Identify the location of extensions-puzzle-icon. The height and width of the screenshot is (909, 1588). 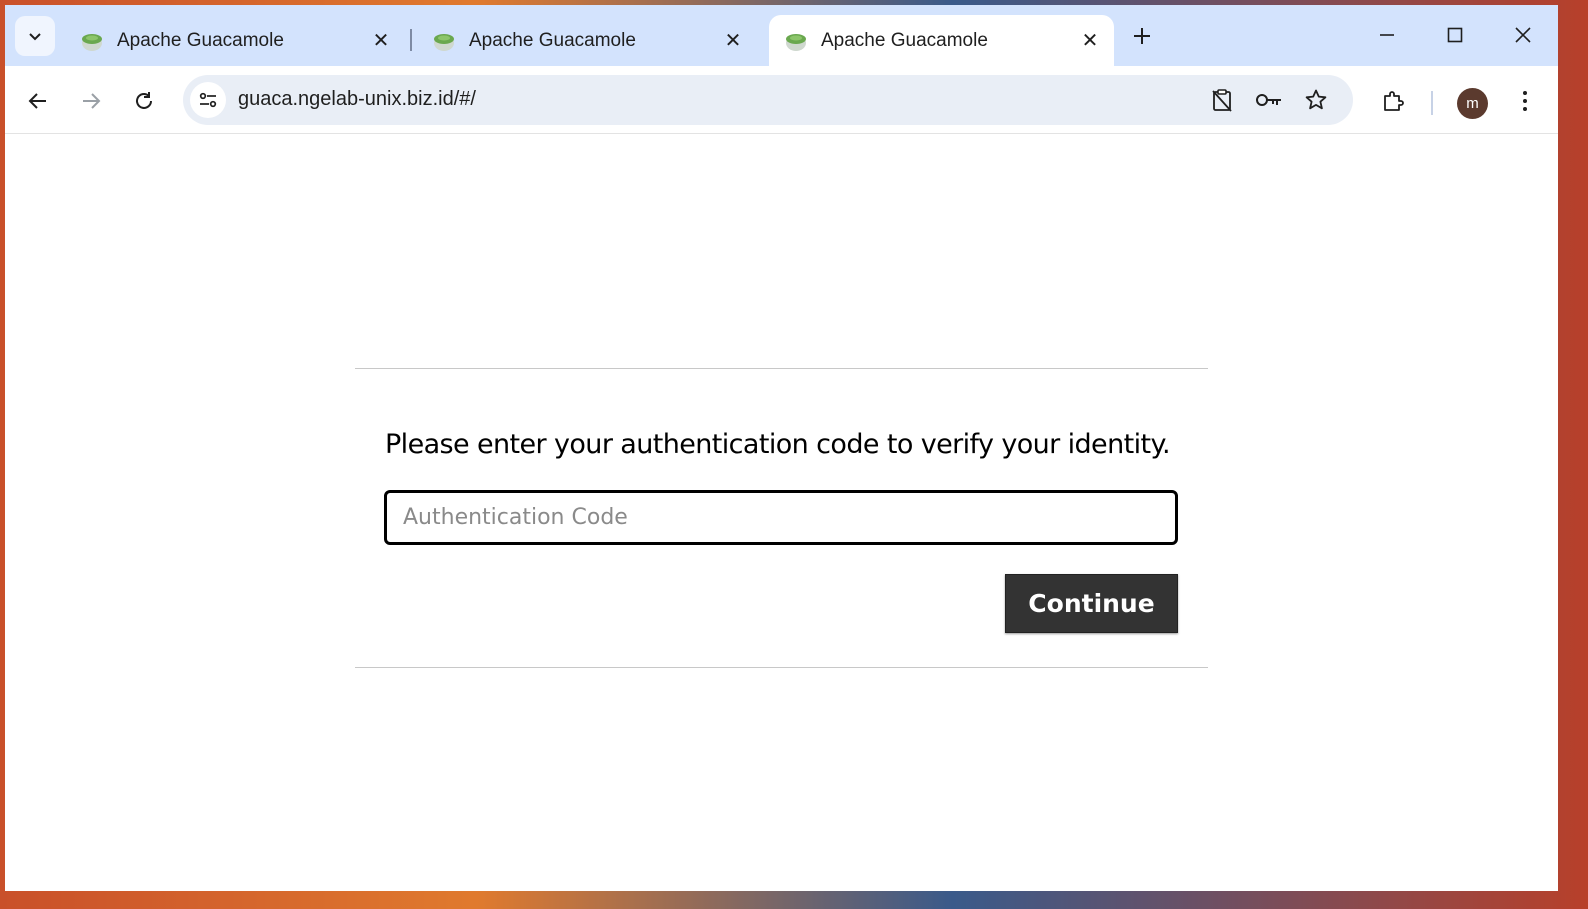
(1394, 101).